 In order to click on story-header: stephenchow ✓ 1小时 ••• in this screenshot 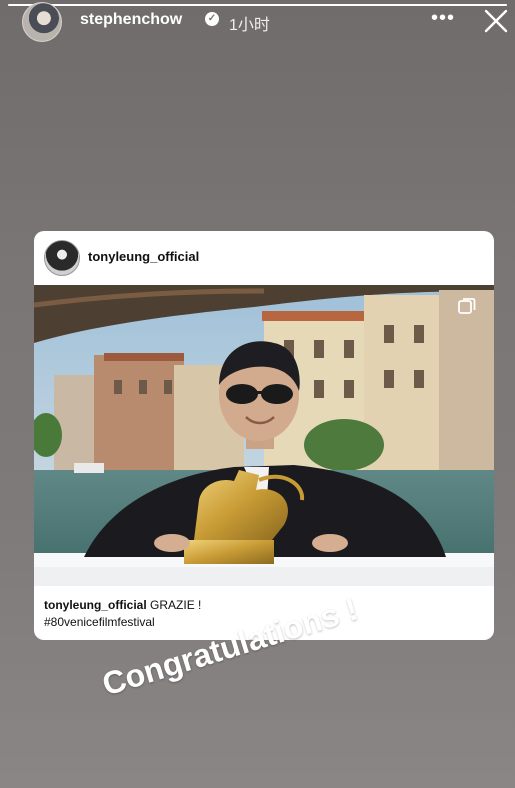, I will do `click(257, 22)`.